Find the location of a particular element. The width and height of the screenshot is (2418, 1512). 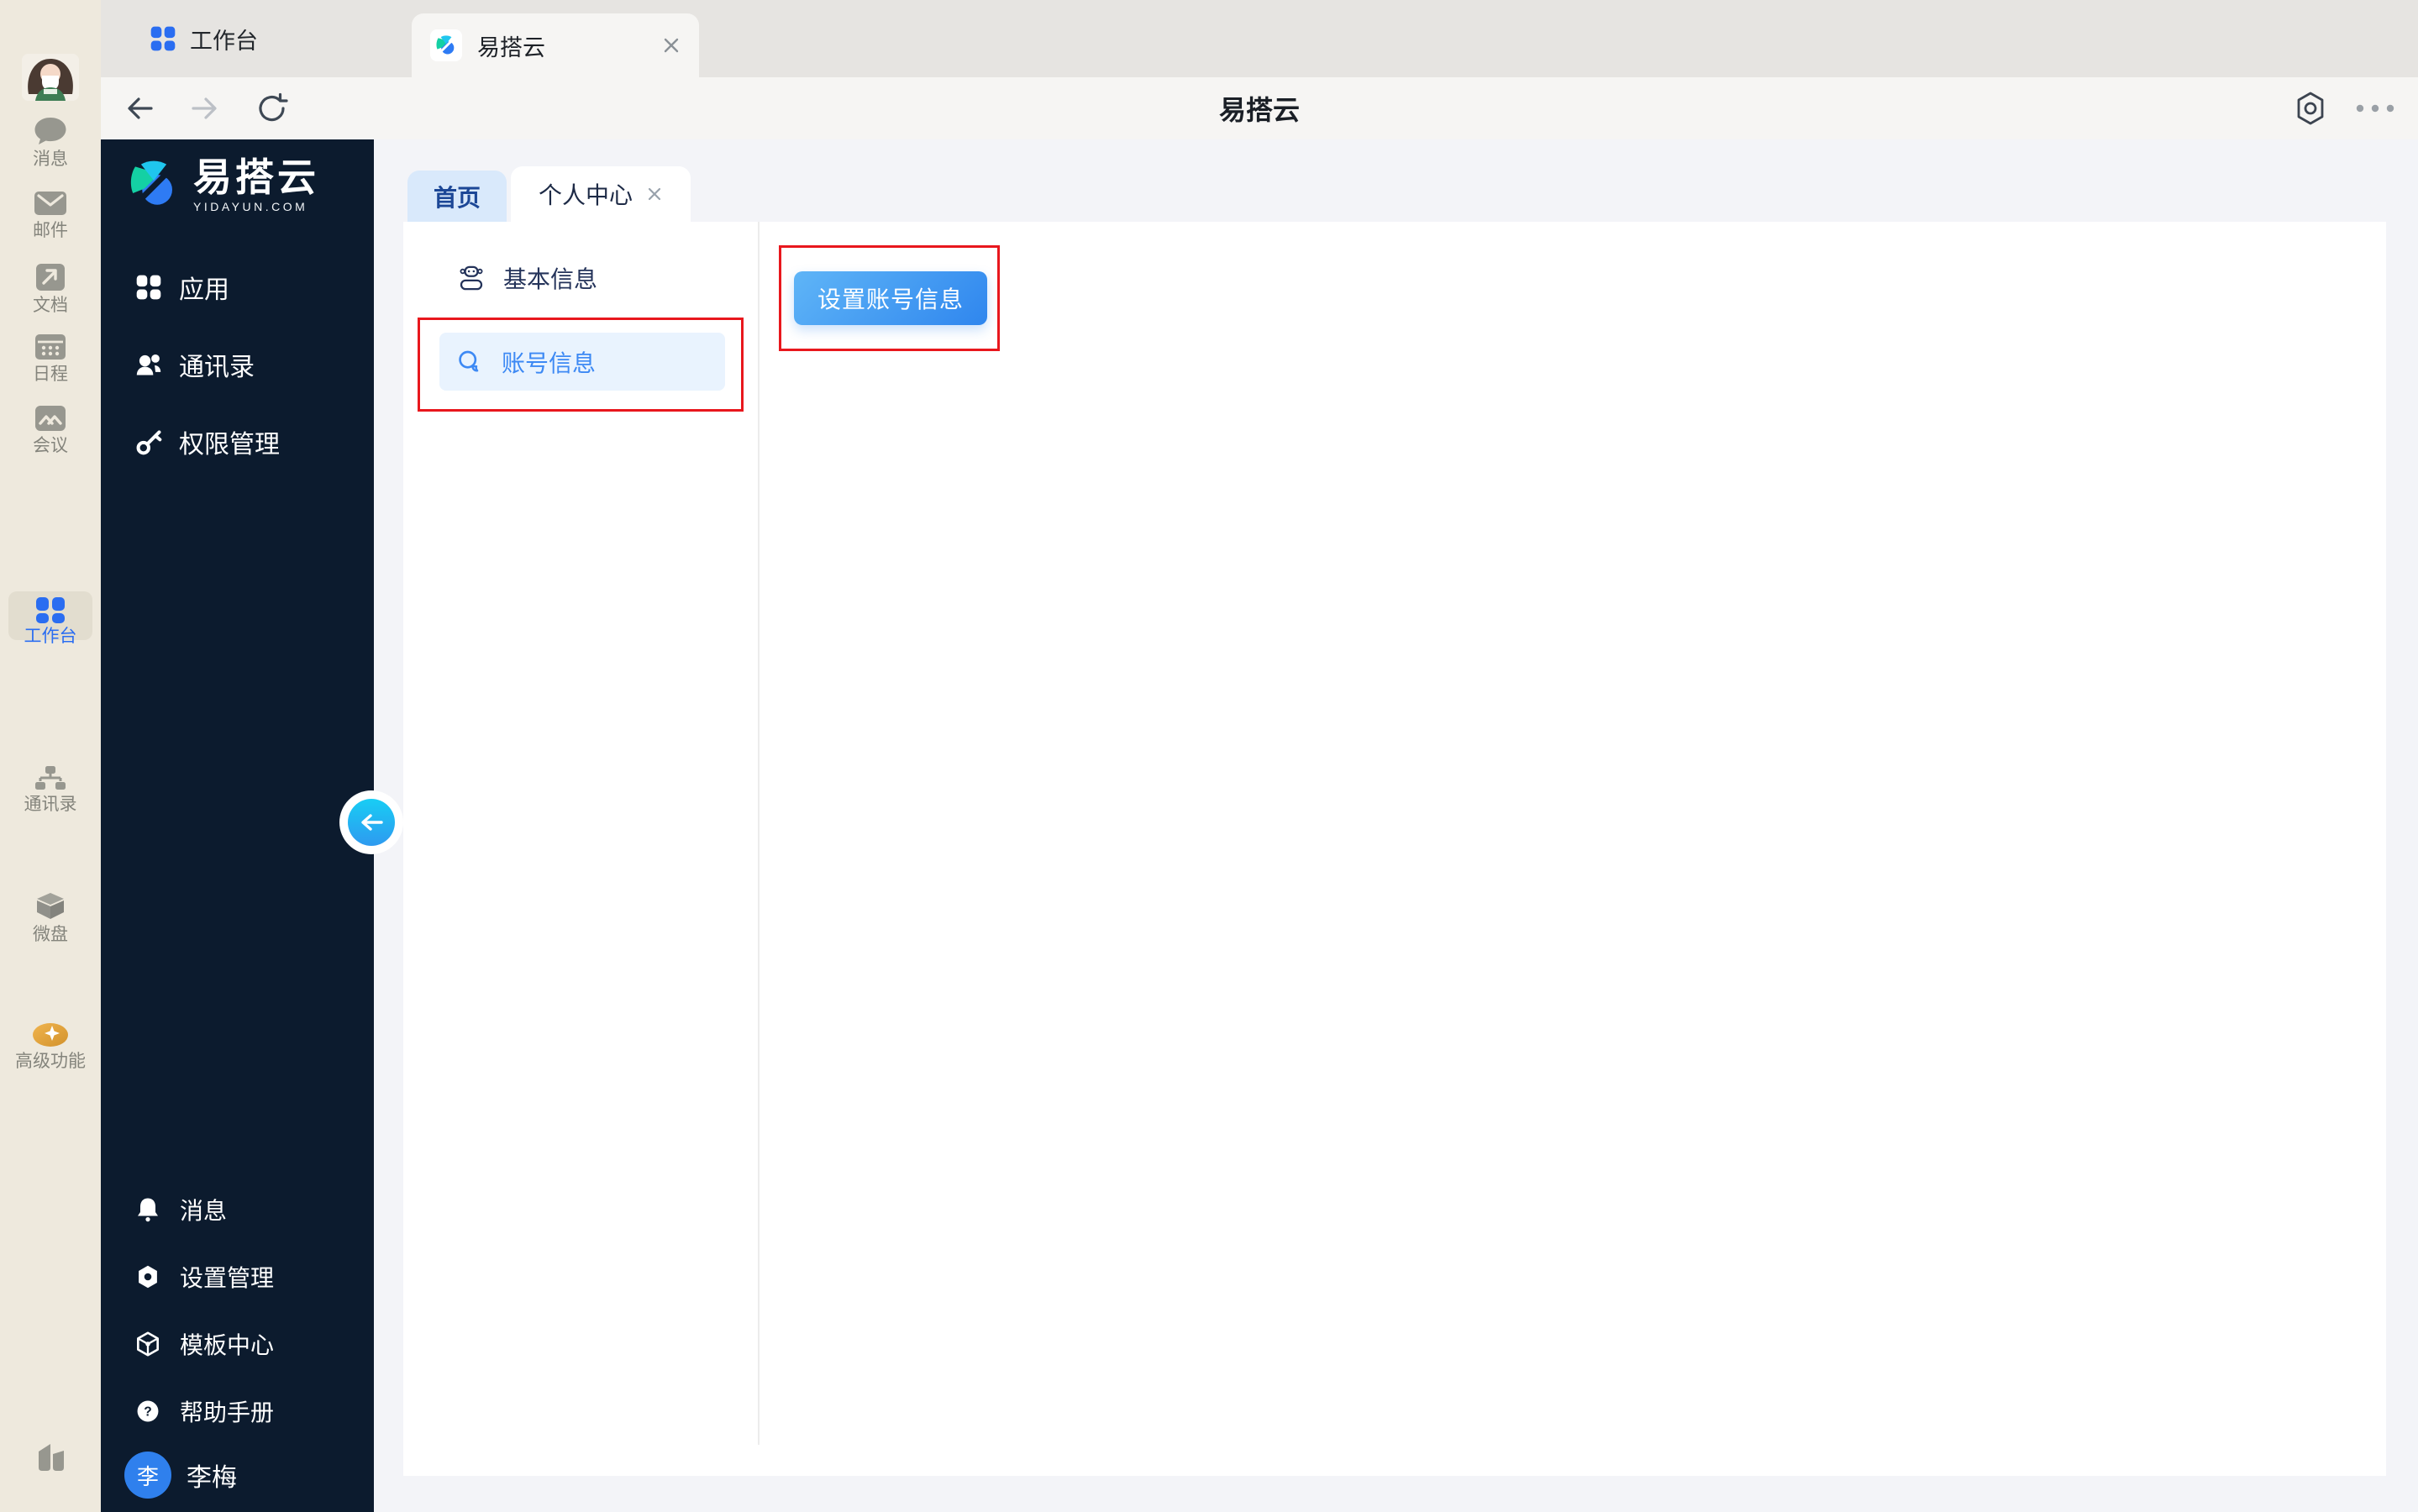

account-search-icon is located at coordinates (469, 360).